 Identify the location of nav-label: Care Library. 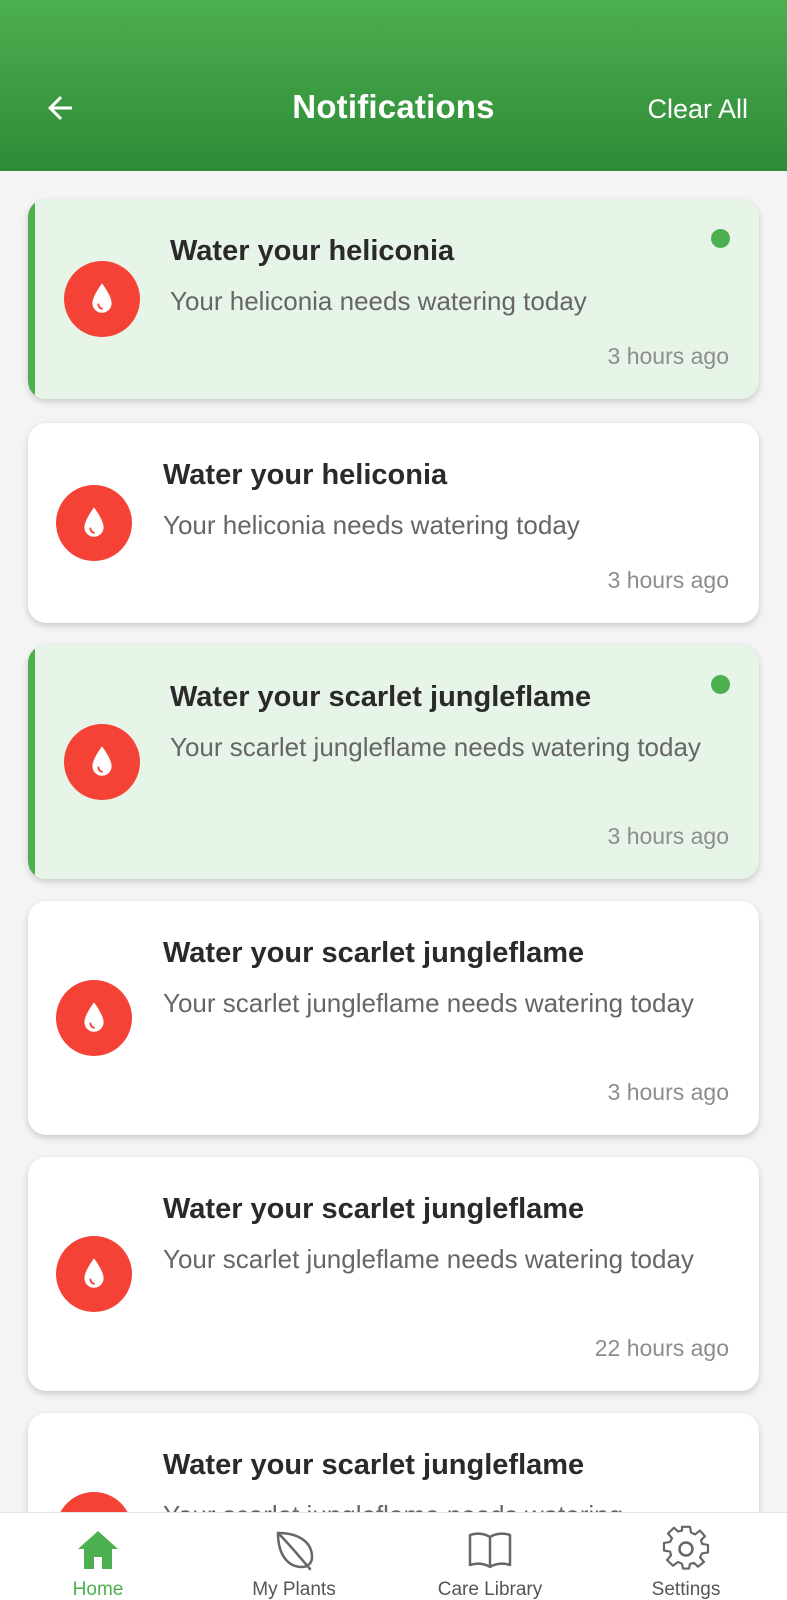
(490, 1589).